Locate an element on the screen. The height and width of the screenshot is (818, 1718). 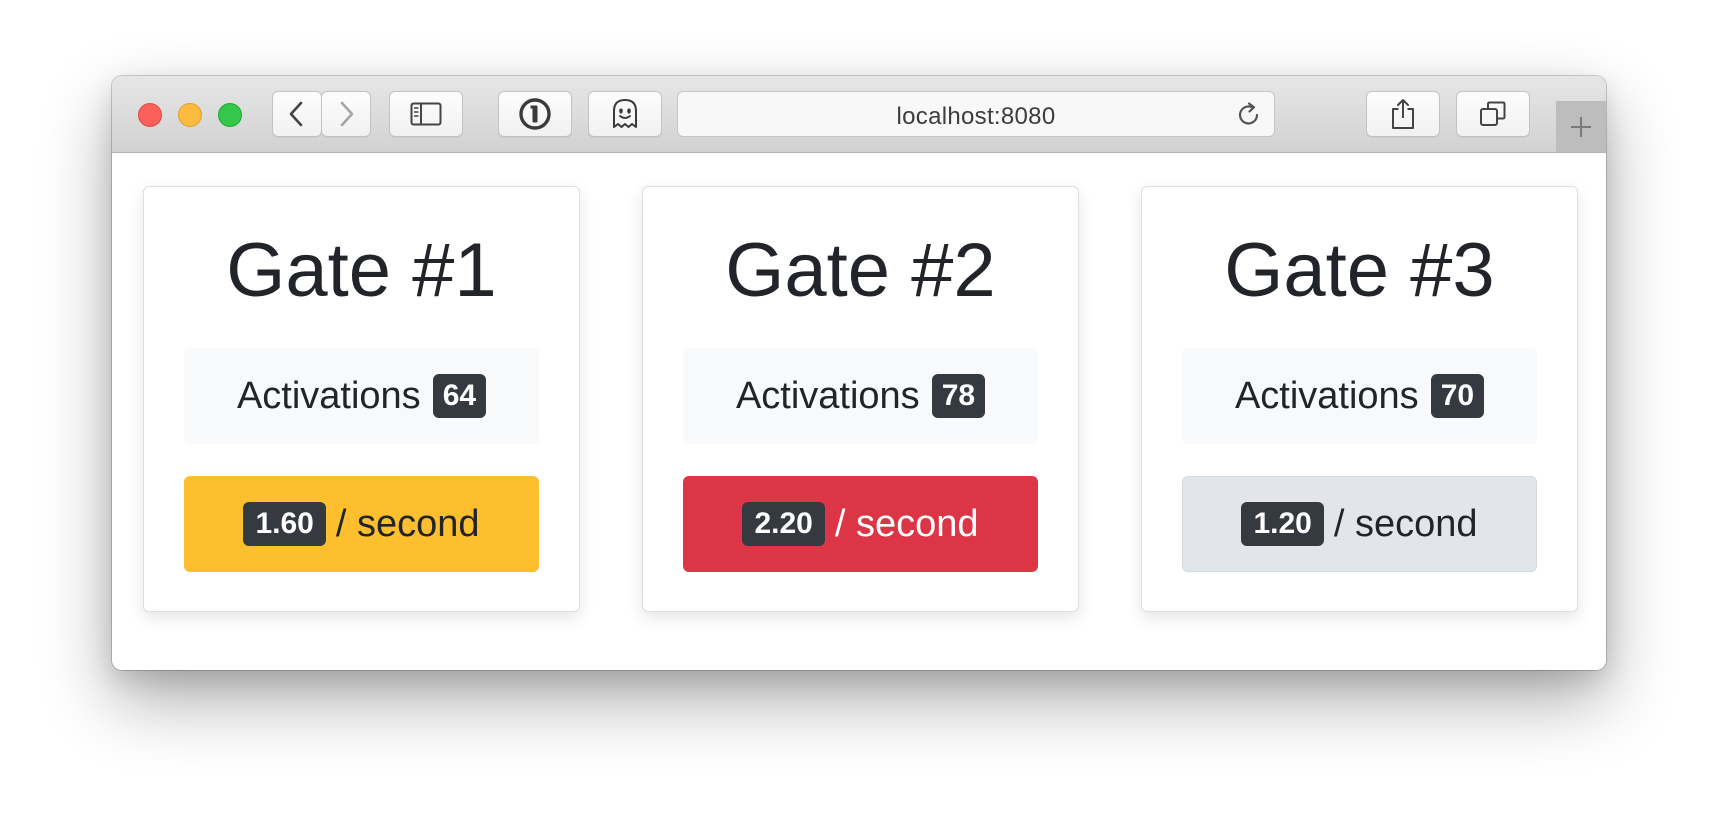
activations-panel: Activations 70 is located at coordinates (1359, 396).